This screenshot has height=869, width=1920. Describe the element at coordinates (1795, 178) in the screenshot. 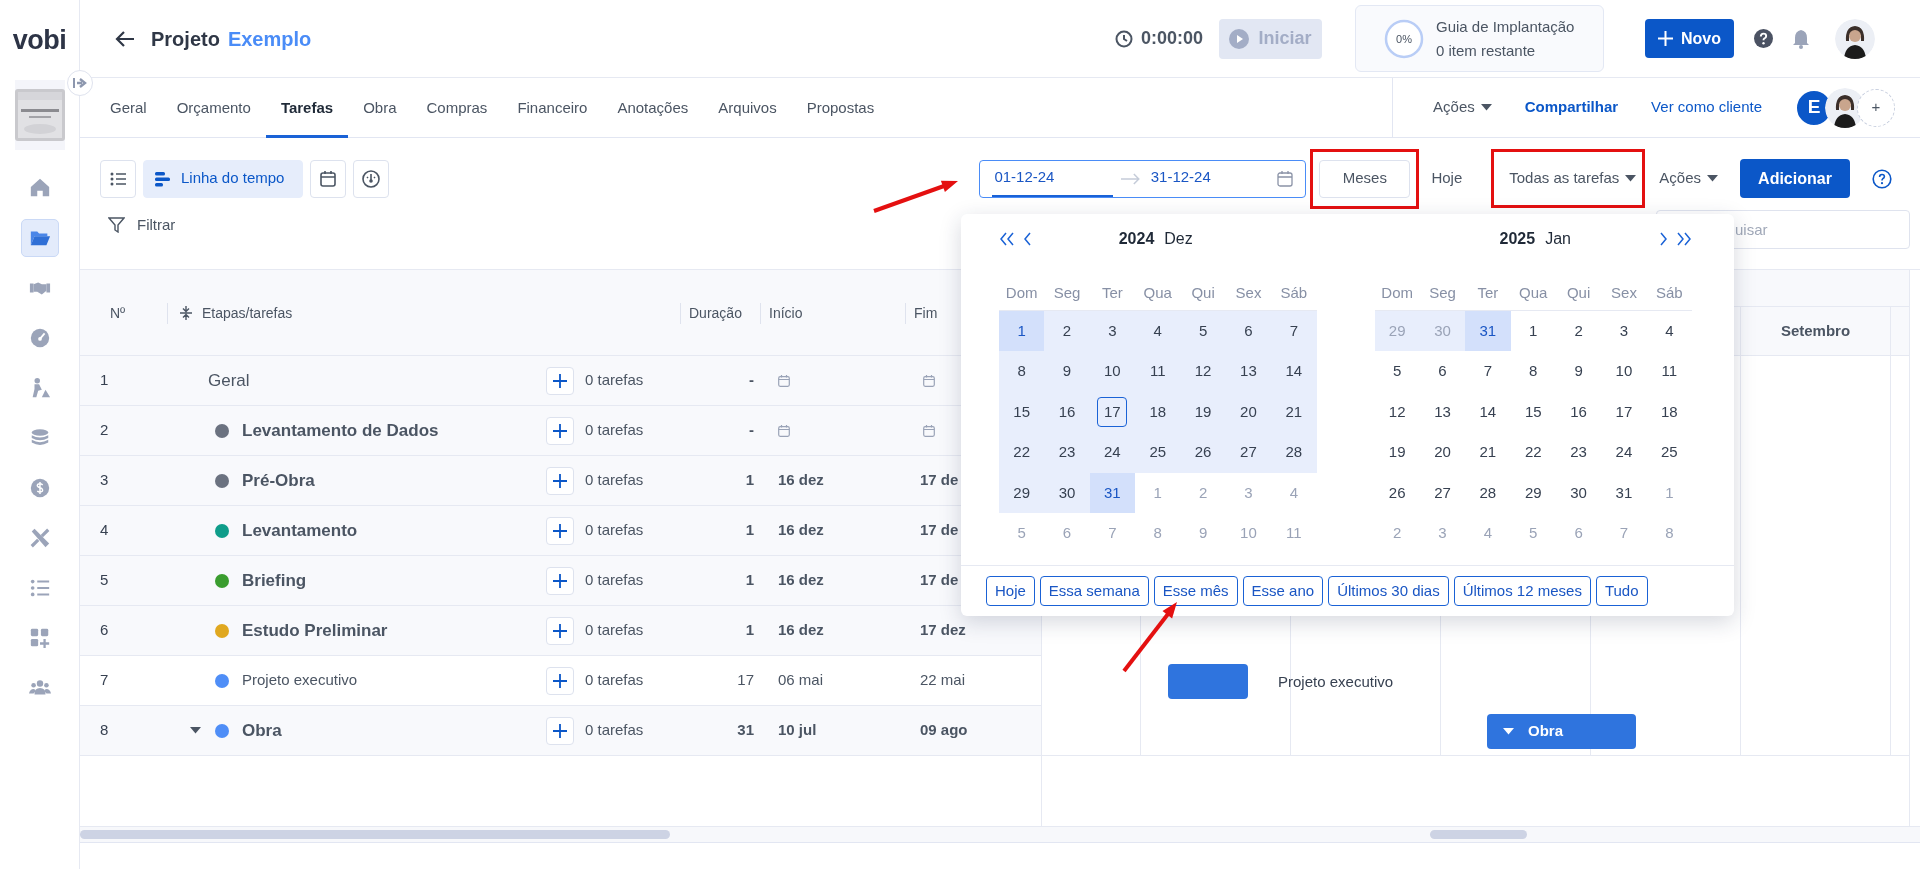

I see `add-button: Adicionar` at that location.